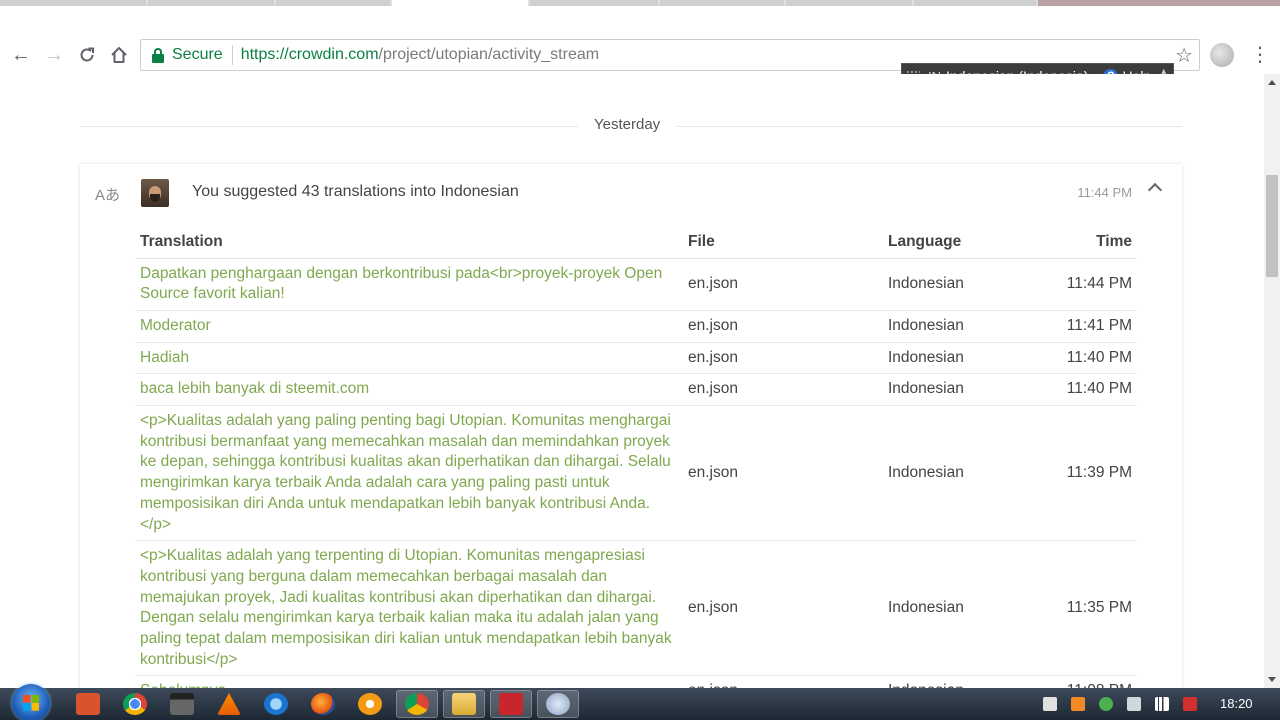 The height and width of the screenshot is (720, 1280). I want to click on app-icon, so click(370, 704).